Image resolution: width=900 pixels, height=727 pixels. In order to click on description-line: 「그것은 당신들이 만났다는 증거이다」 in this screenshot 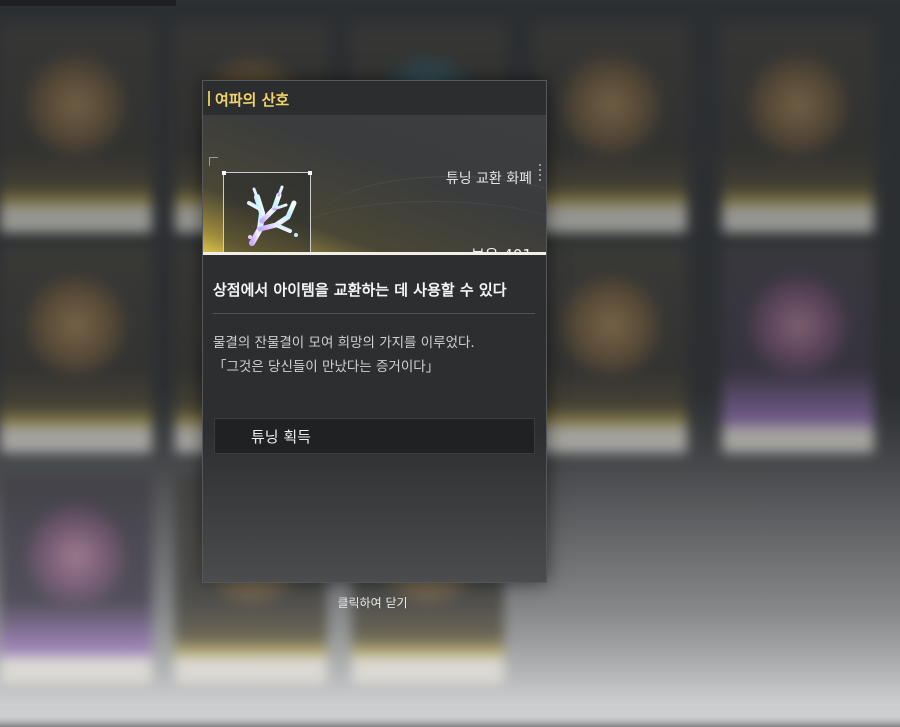, I will do `click(326, 367)`.